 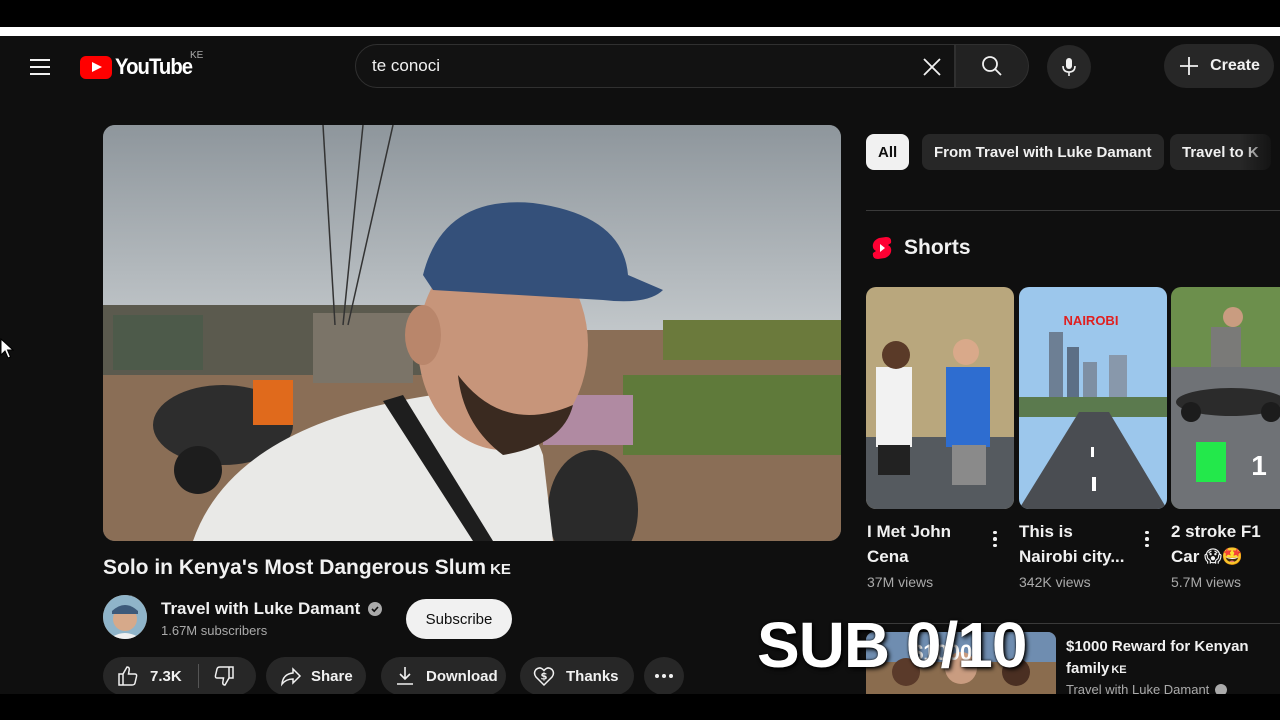 What do you see at coordinates (882, 248) in the screenshot?
I see `shorts-icon` at bounding box center [882, 248].